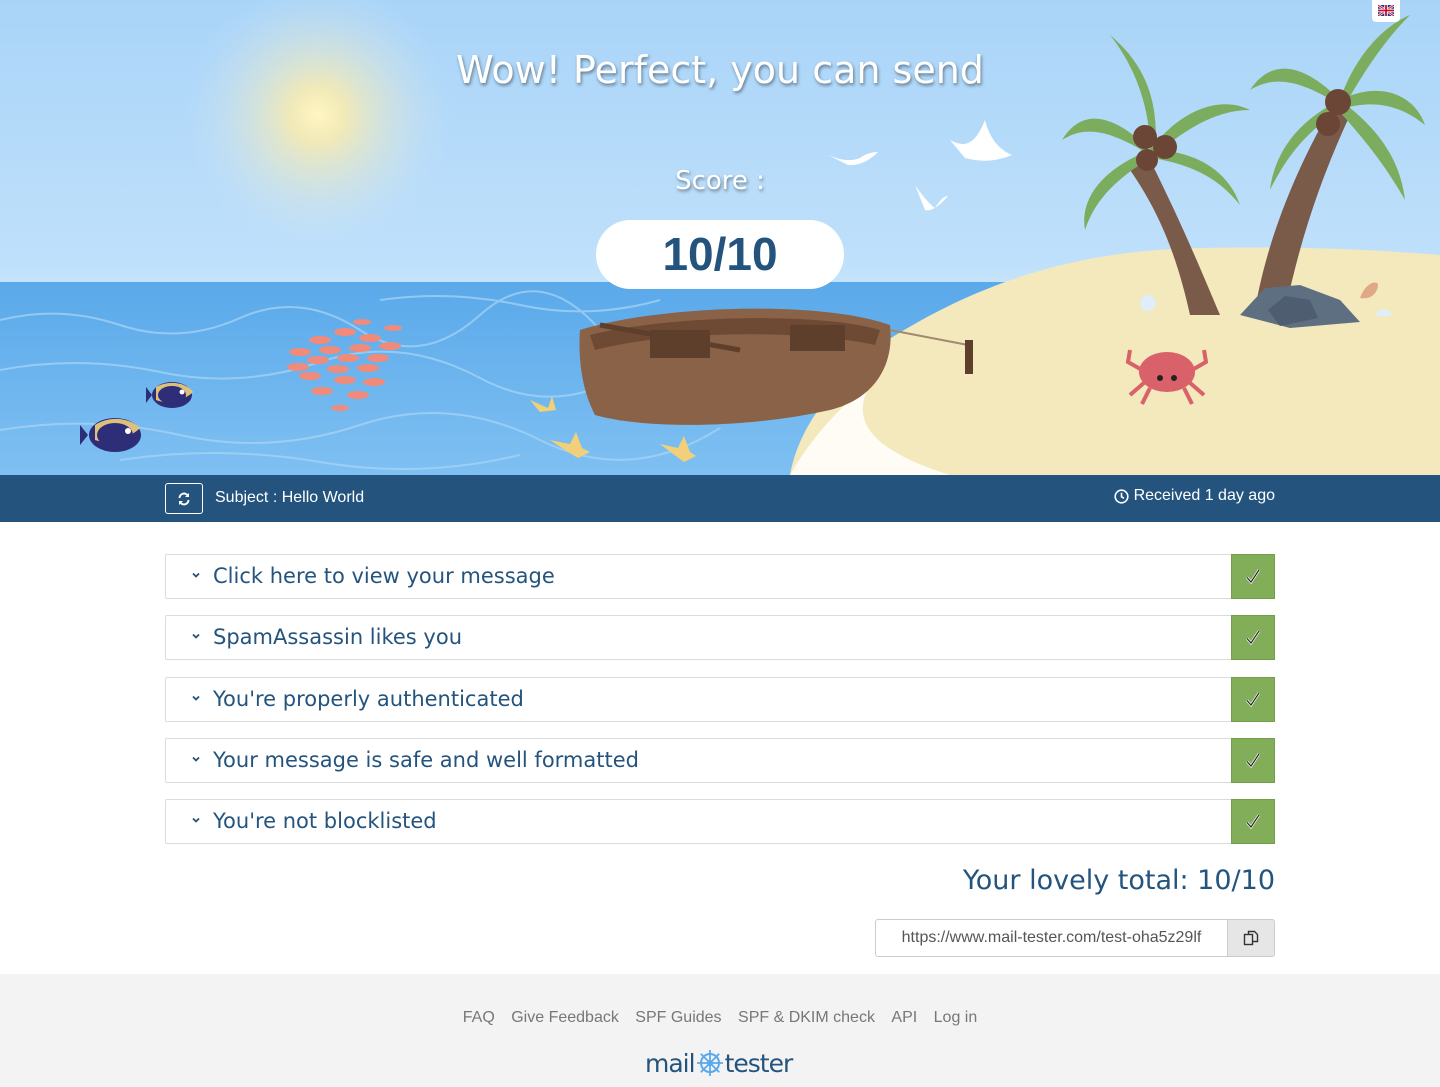 The height and width of the screenshot is (1087, 1440). I want to click on received-text: Received 1 day ago, so click(1204, 495).